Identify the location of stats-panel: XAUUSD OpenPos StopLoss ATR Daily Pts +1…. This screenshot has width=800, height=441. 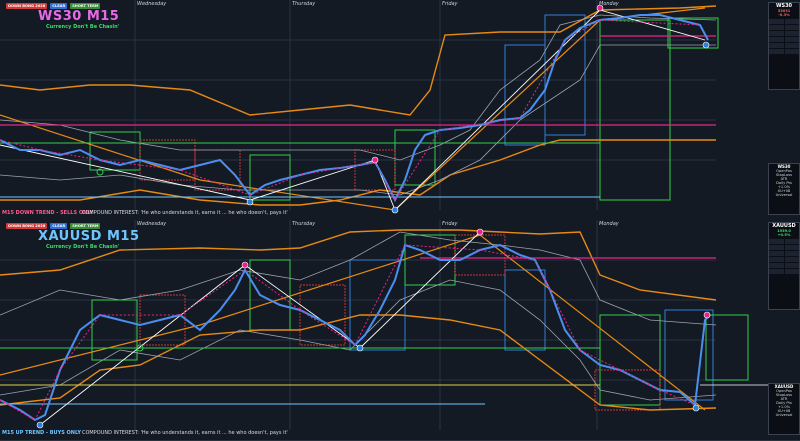
(784, 409).